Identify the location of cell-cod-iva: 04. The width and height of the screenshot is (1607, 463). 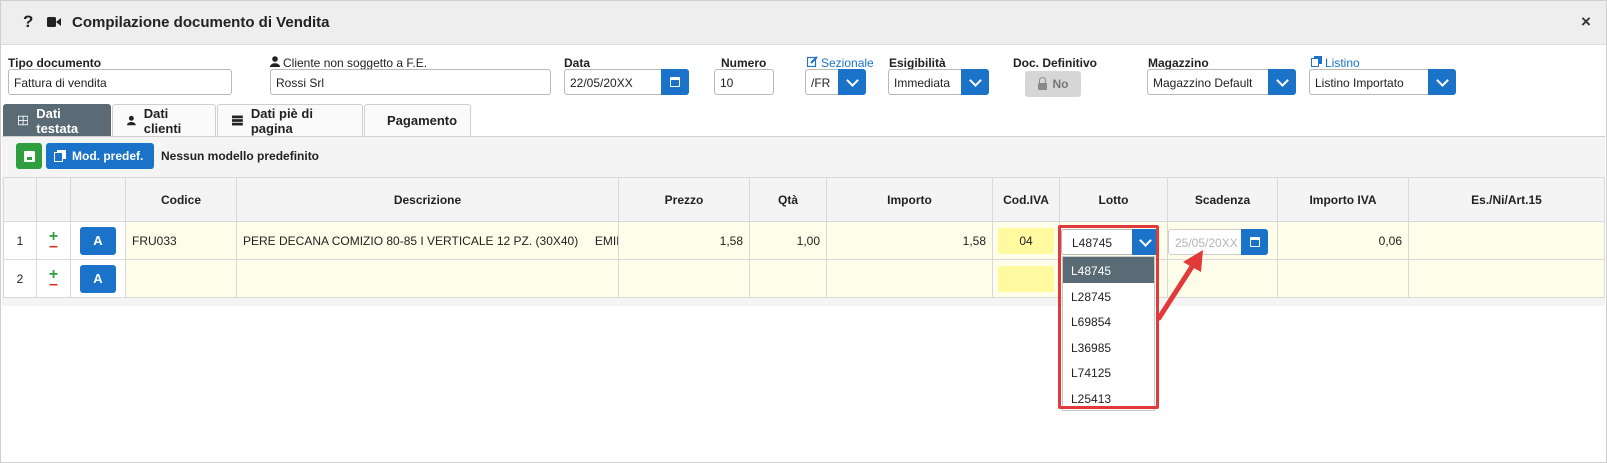
(1026, 240).